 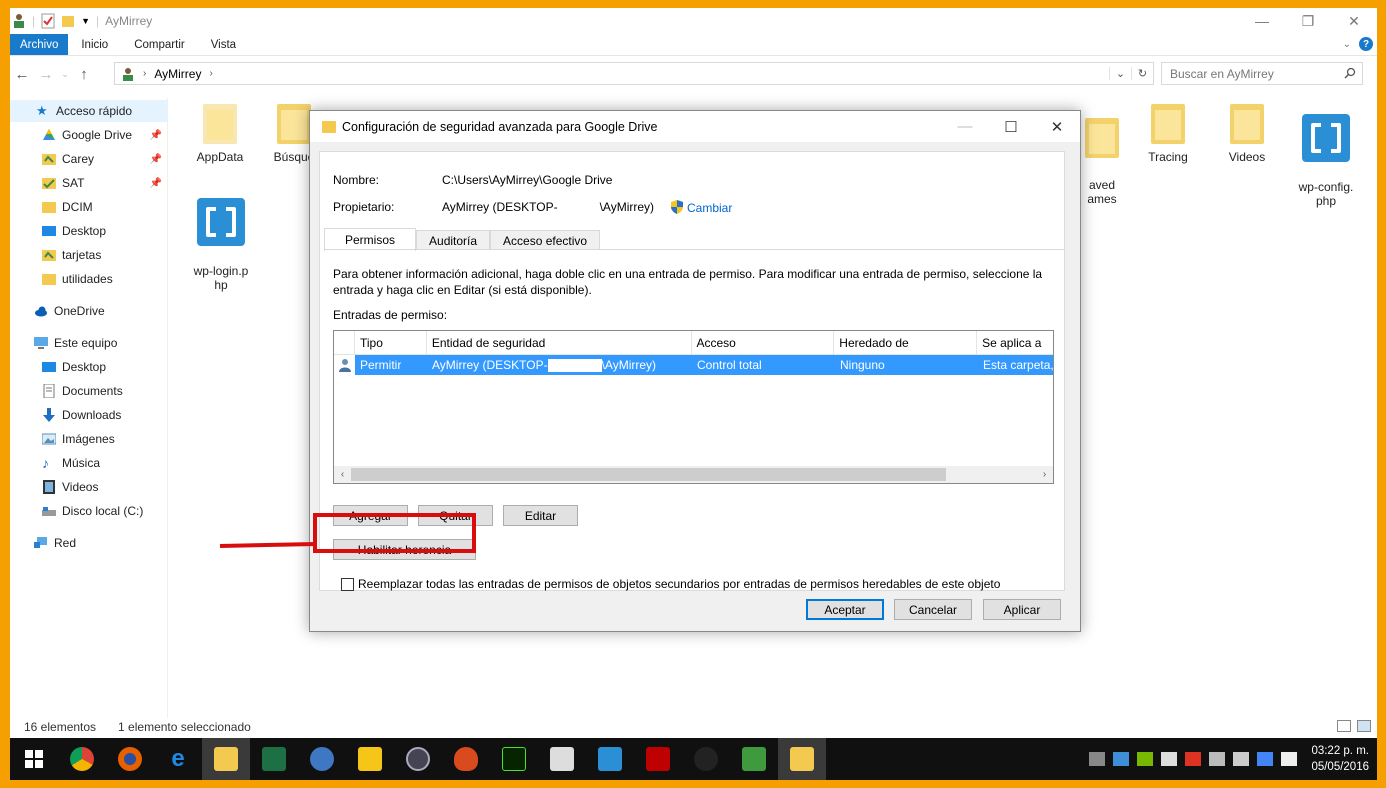 What do you see at coordinates (754, 759) in the screenshot?
I see `taskbar-app-camtasia` at bounding box center [754, 759].